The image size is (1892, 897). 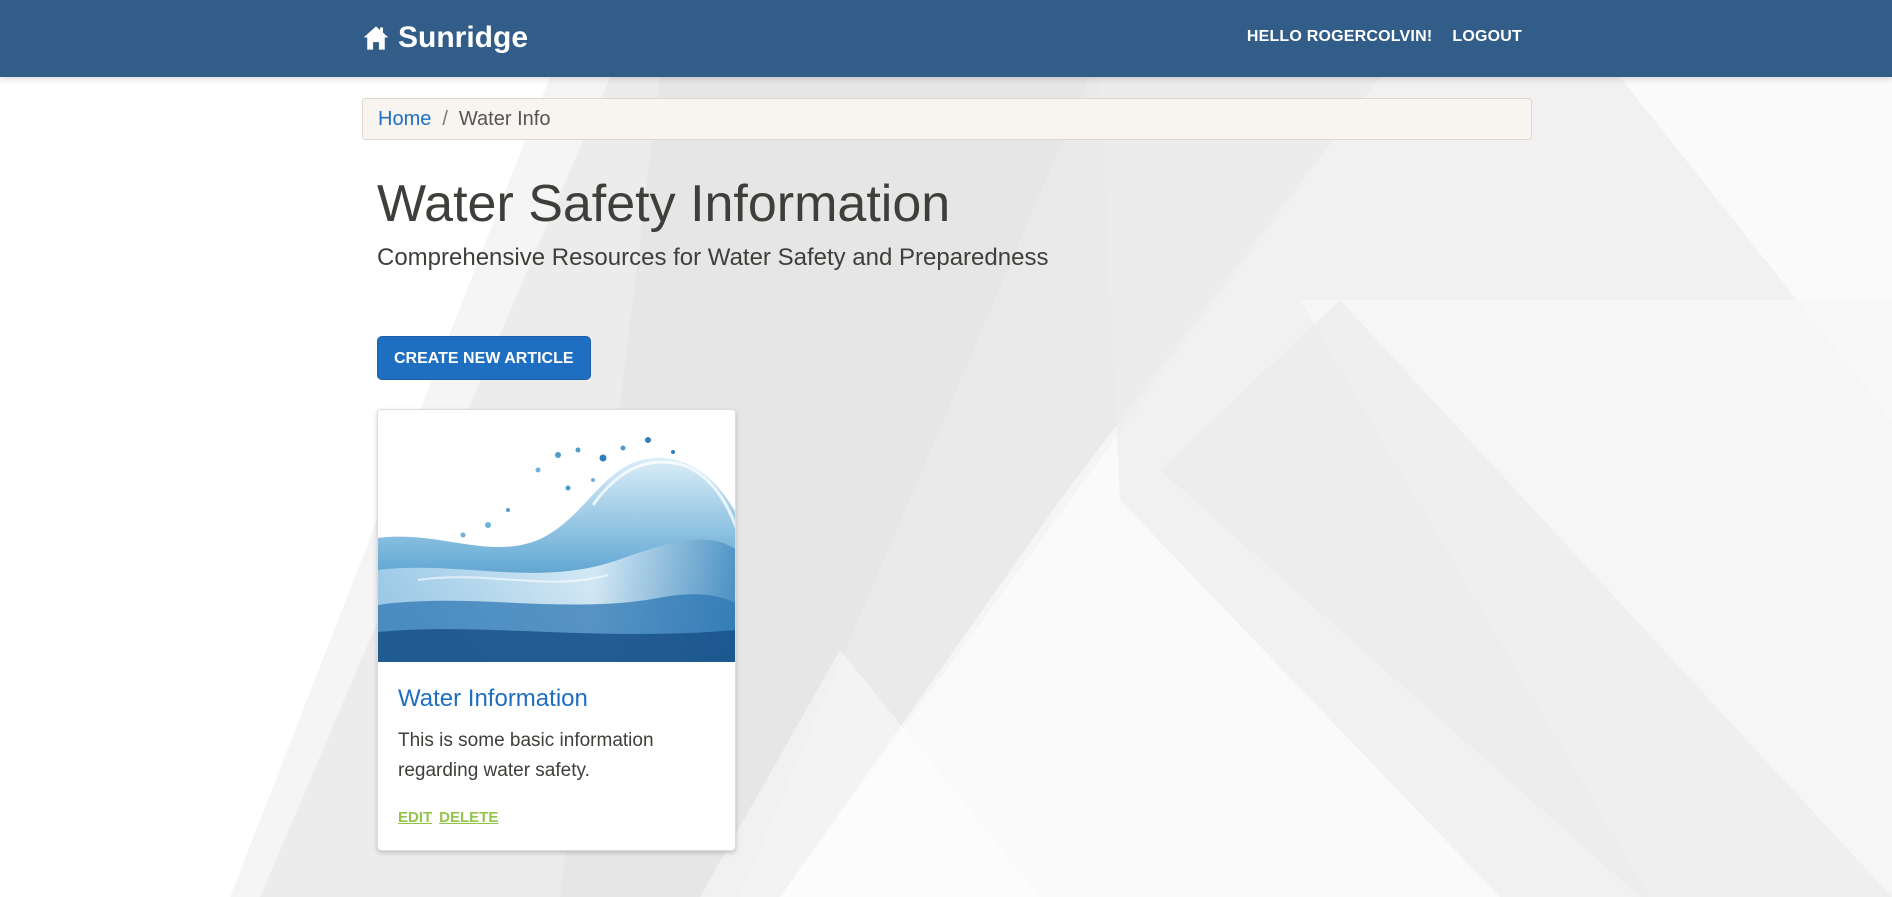 What do you see at coordinates (468, 817) in the screenshot?
I see `delete-article-link: DELETE` at bounding box center [468, 817].